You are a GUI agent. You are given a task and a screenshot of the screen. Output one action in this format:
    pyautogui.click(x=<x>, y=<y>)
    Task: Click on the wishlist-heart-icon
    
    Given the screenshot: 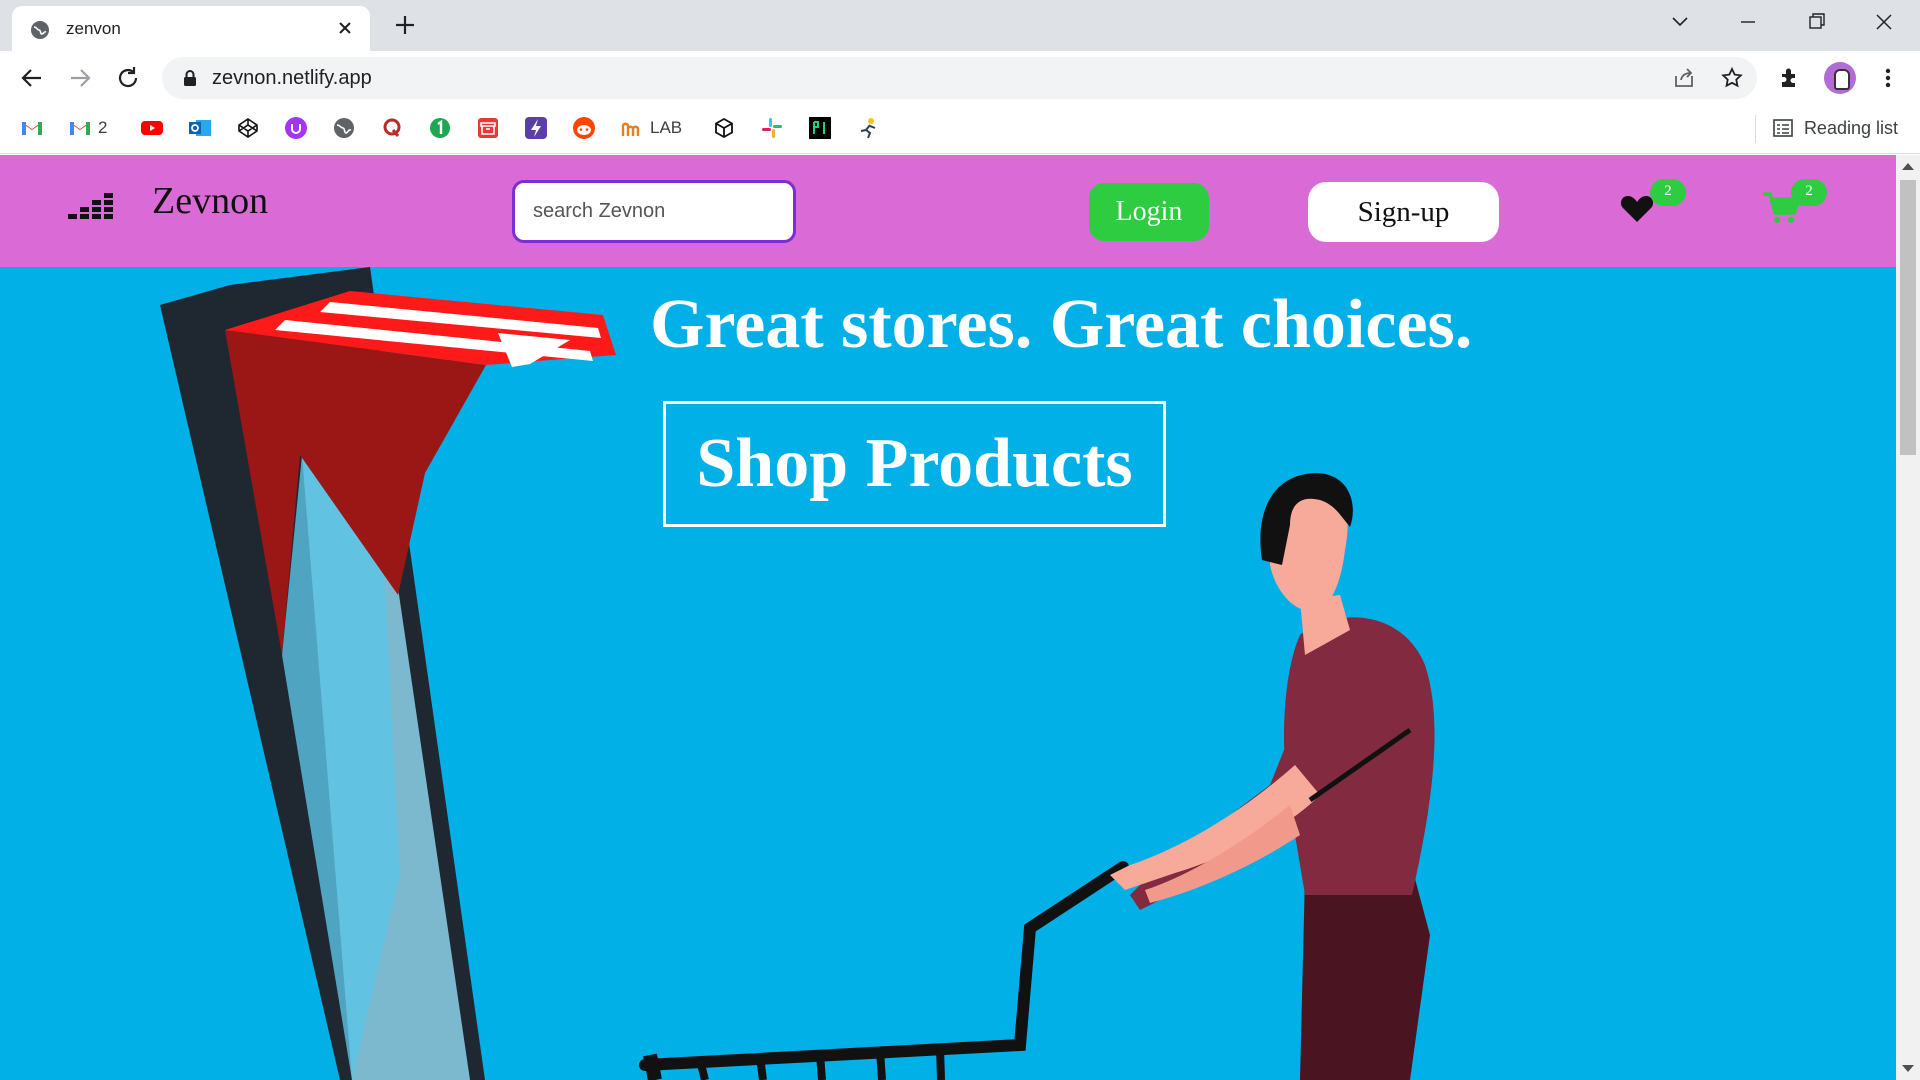 What is the action you would take?
    pyautogui.click(x=1637, y=208)
    